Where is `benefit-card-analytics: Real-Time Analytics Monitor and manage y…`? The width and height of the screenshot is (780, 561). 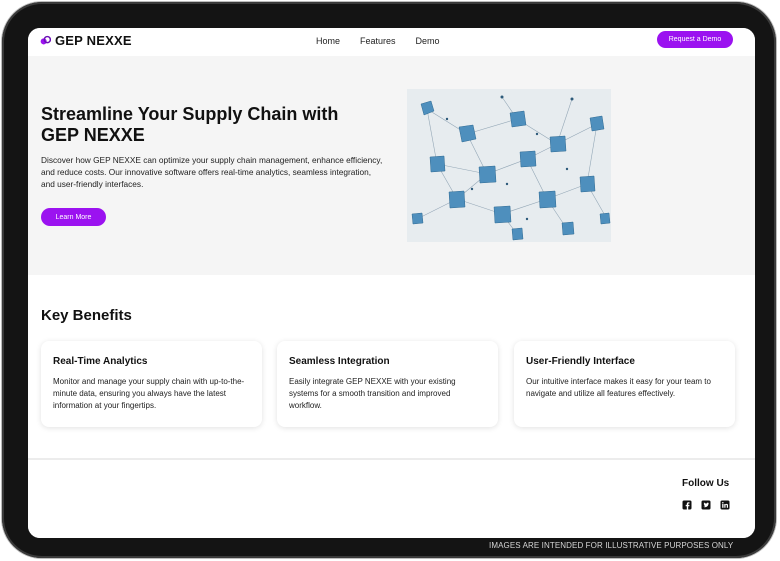
benefit-card-analytics: Real-Time Analytics Monitor and manage y… is located at coordinates (151, 384).